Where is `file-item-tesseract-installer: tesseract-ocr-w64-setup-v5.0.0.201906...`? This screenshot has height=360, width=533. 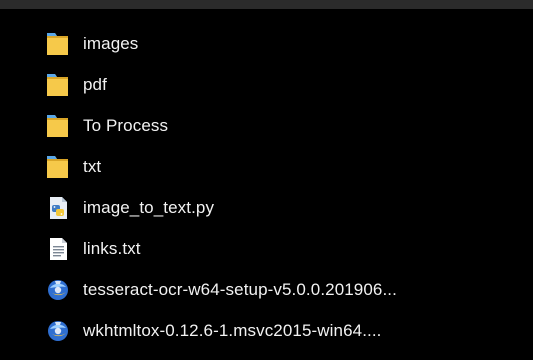 file-item-tesseract-installer: tesseract-ocr-w64-setup-v5.0.0.201906... is located at coordinates (266, 290).